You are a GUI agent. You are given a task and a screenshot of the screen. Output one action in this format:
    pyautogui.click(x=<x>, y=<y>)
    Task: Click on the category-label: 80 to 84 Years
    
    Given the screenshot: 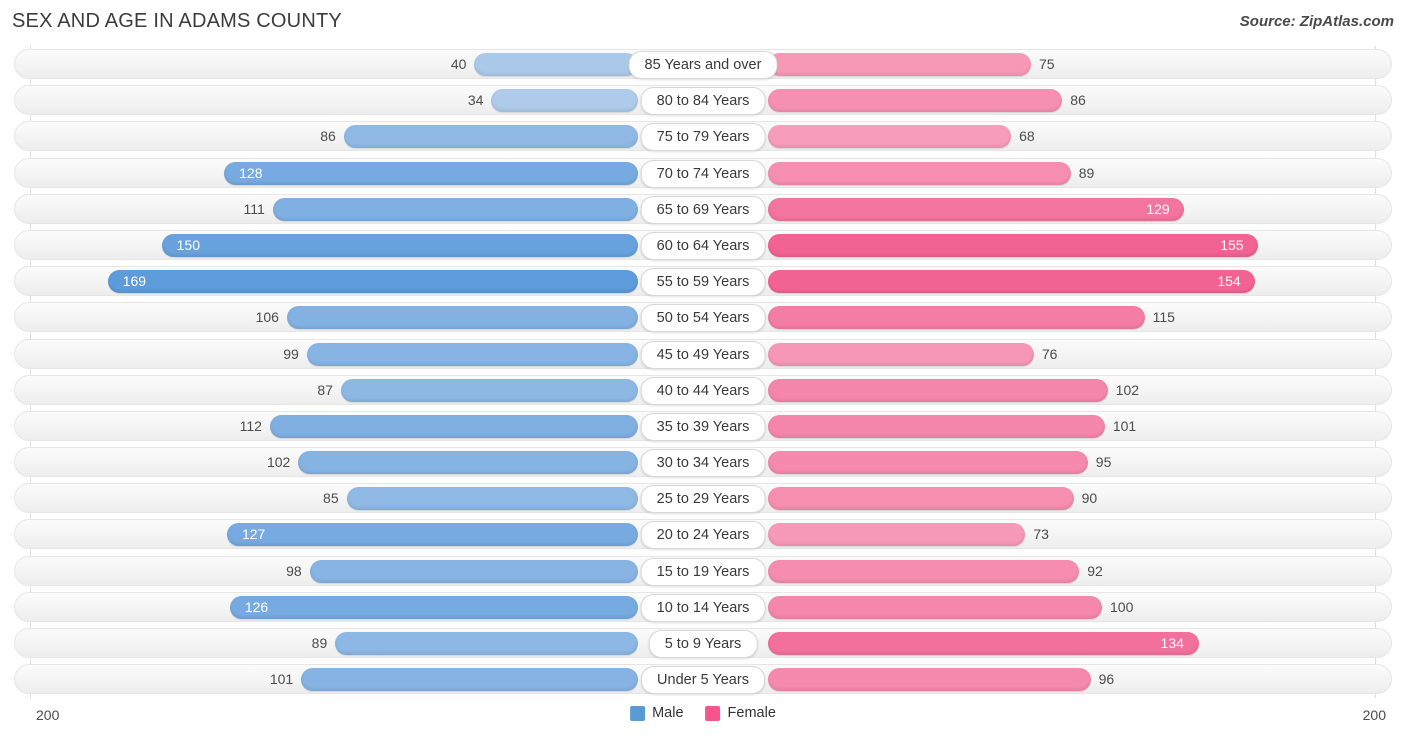 What is the action you would take?
    pyautogui.click(x=703, y=101)
    